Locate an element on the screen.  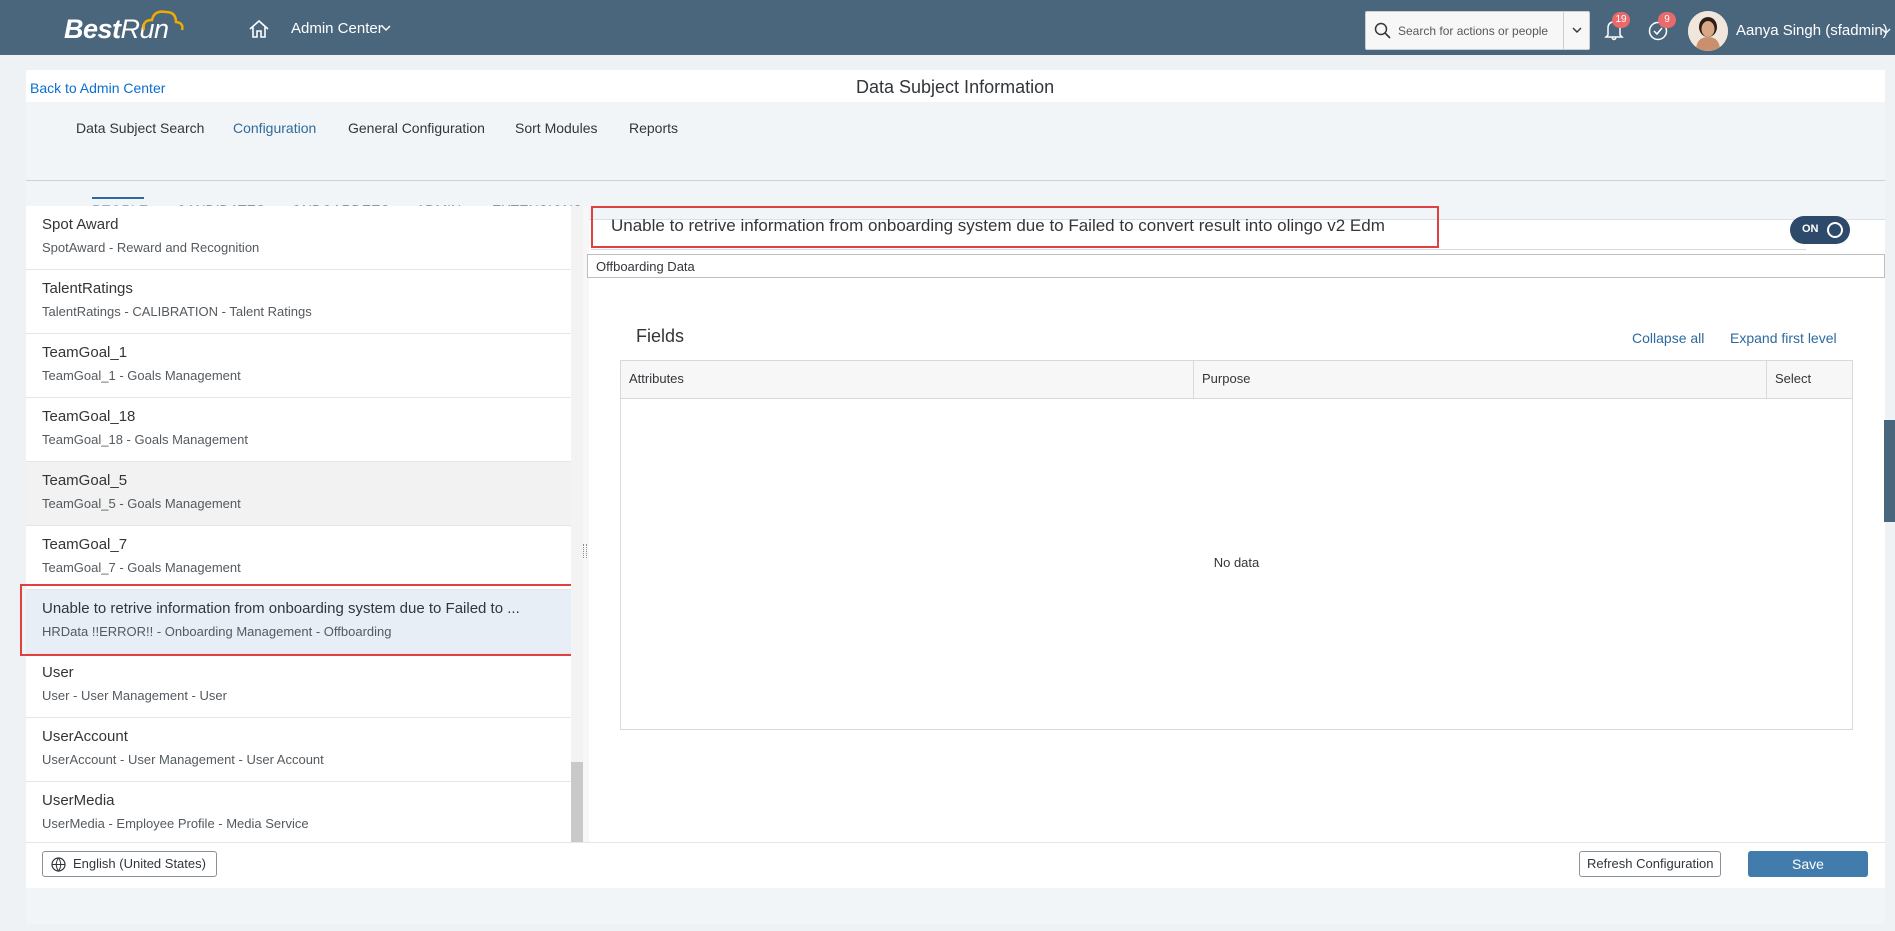
data-subject-field: Offboarding Data is located at coordinates (1236, 266).